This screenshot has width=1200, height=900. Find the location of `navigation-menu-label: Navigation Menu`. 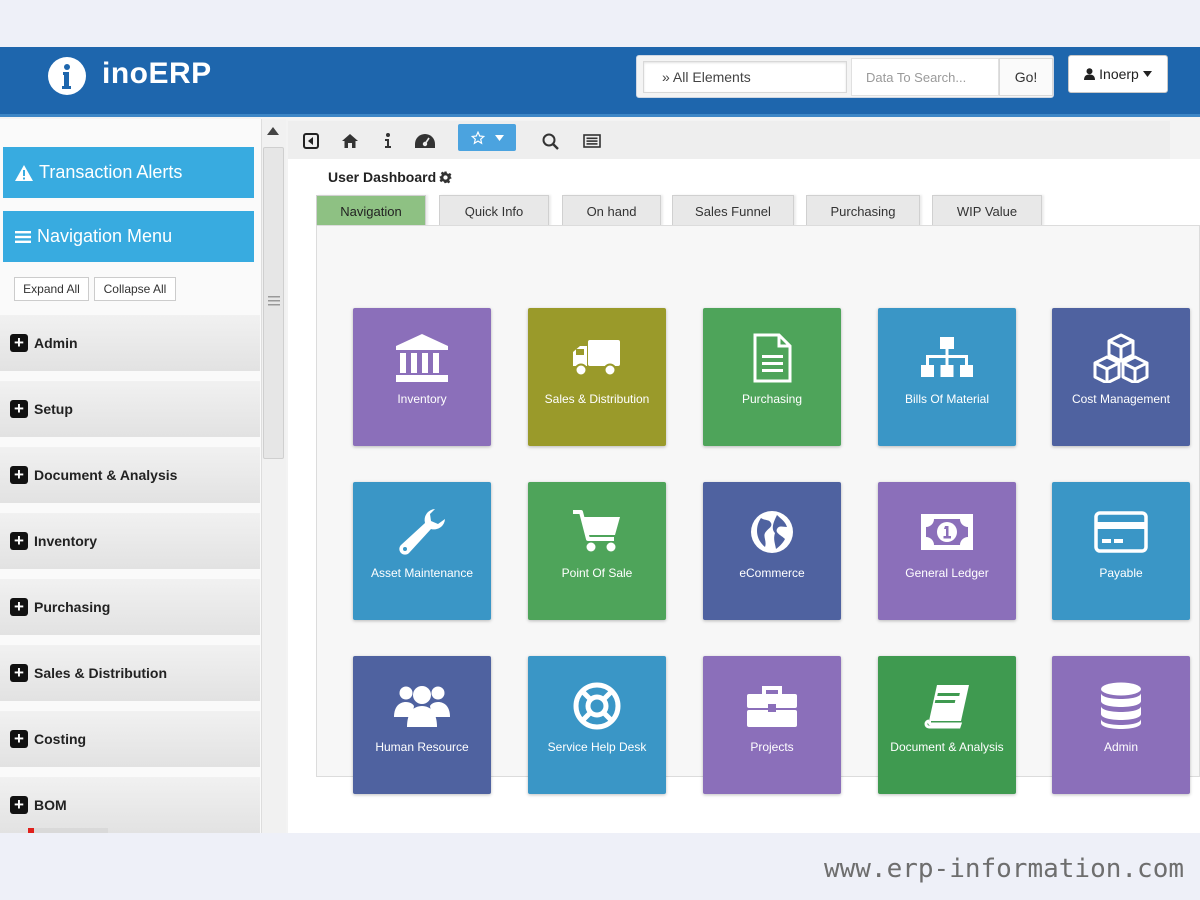

navigation-menu-label: Navigation Menu is located at coordinates (105, 236).